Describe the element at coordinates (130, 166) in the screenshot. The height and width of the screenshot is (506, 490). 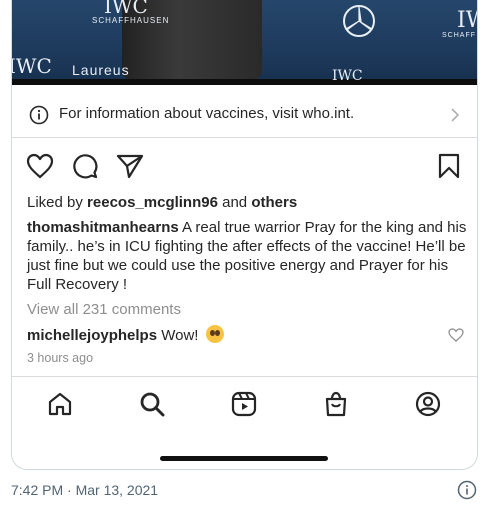
I see `share-icon` at that location.